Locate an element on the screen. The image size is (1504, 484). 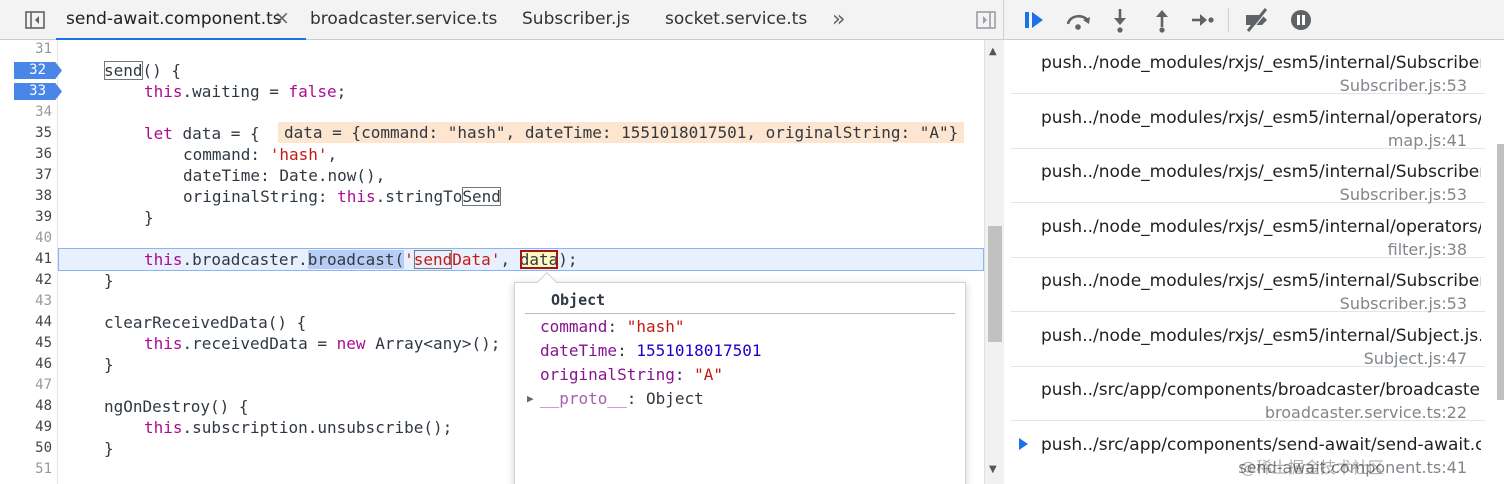
scroll-up-icon: ▲ is located at coordinates (993, 51).